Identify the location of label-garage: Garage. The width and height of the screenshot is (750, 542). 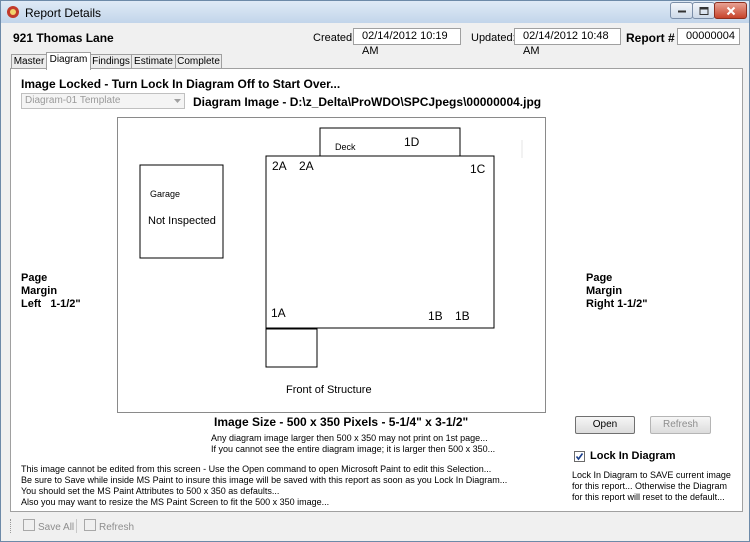
(165, 194).